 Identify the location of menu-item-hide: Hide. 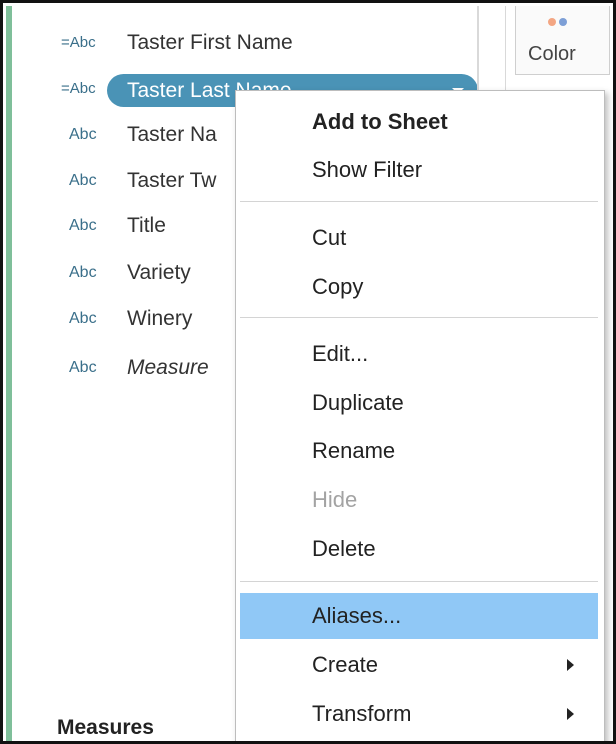
(419, 500).